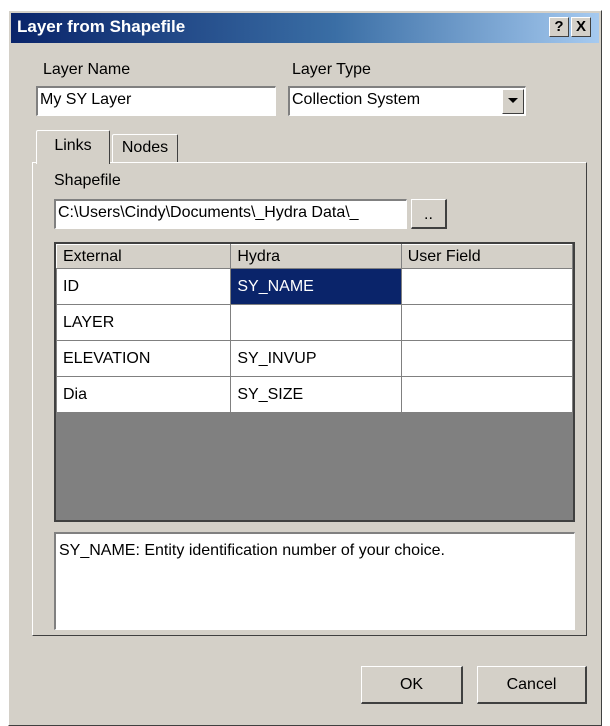 The width and height of the screenshot is (610, 726). What do you see at coordinates (412, 685) in the screenshot?
I see `ok-button: OK` at bounding box center [412, 685].